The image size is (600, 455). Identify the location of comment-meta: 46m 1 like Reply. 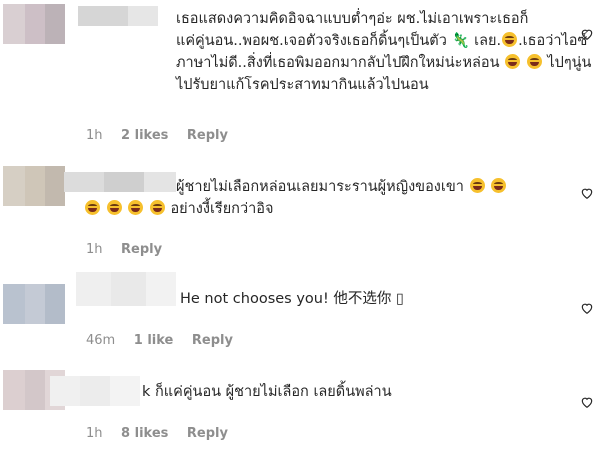
(159, 340).